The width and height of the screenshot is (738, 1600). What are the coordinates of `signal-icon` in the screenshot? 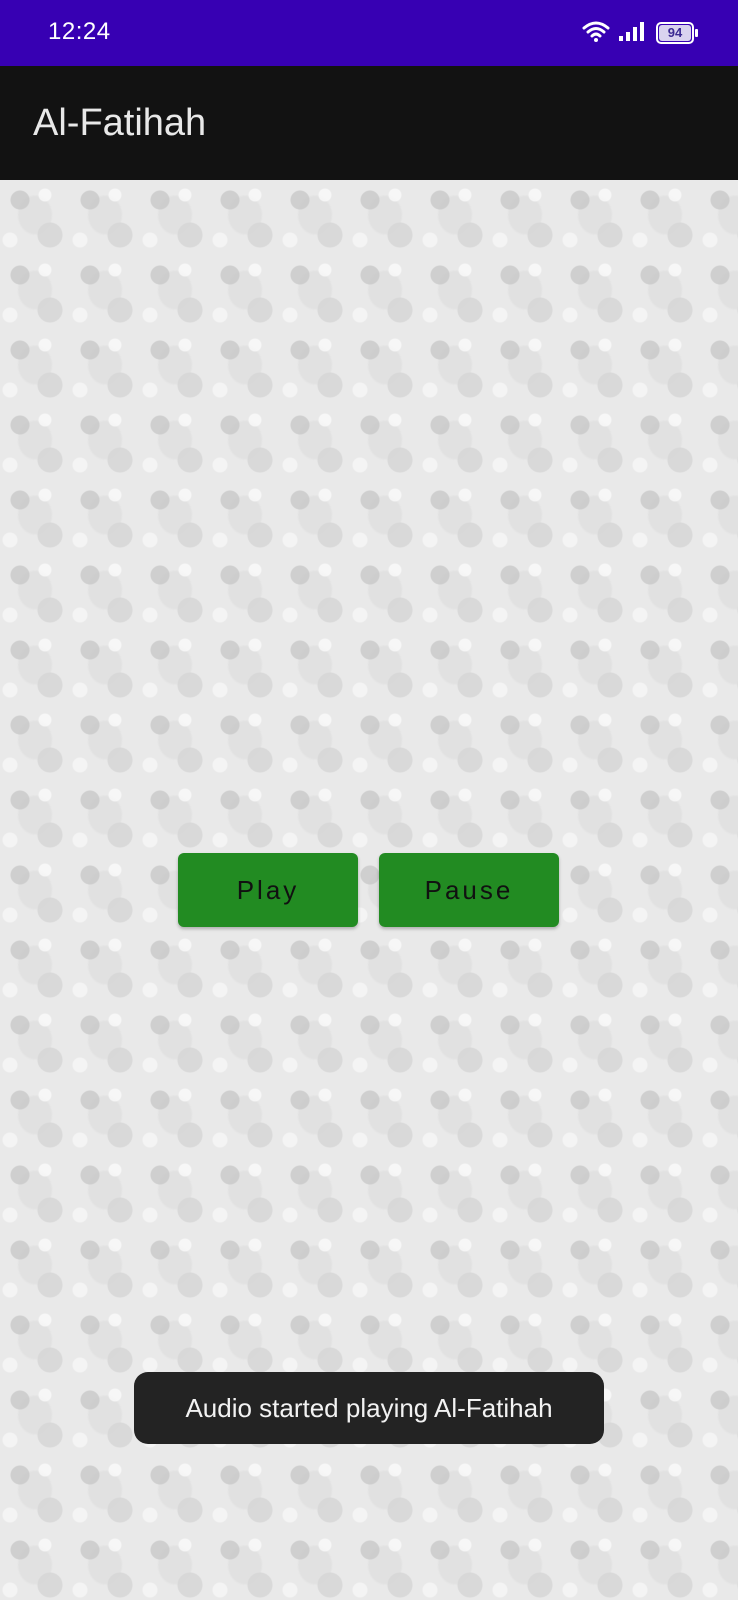 It's located at (633, 33).